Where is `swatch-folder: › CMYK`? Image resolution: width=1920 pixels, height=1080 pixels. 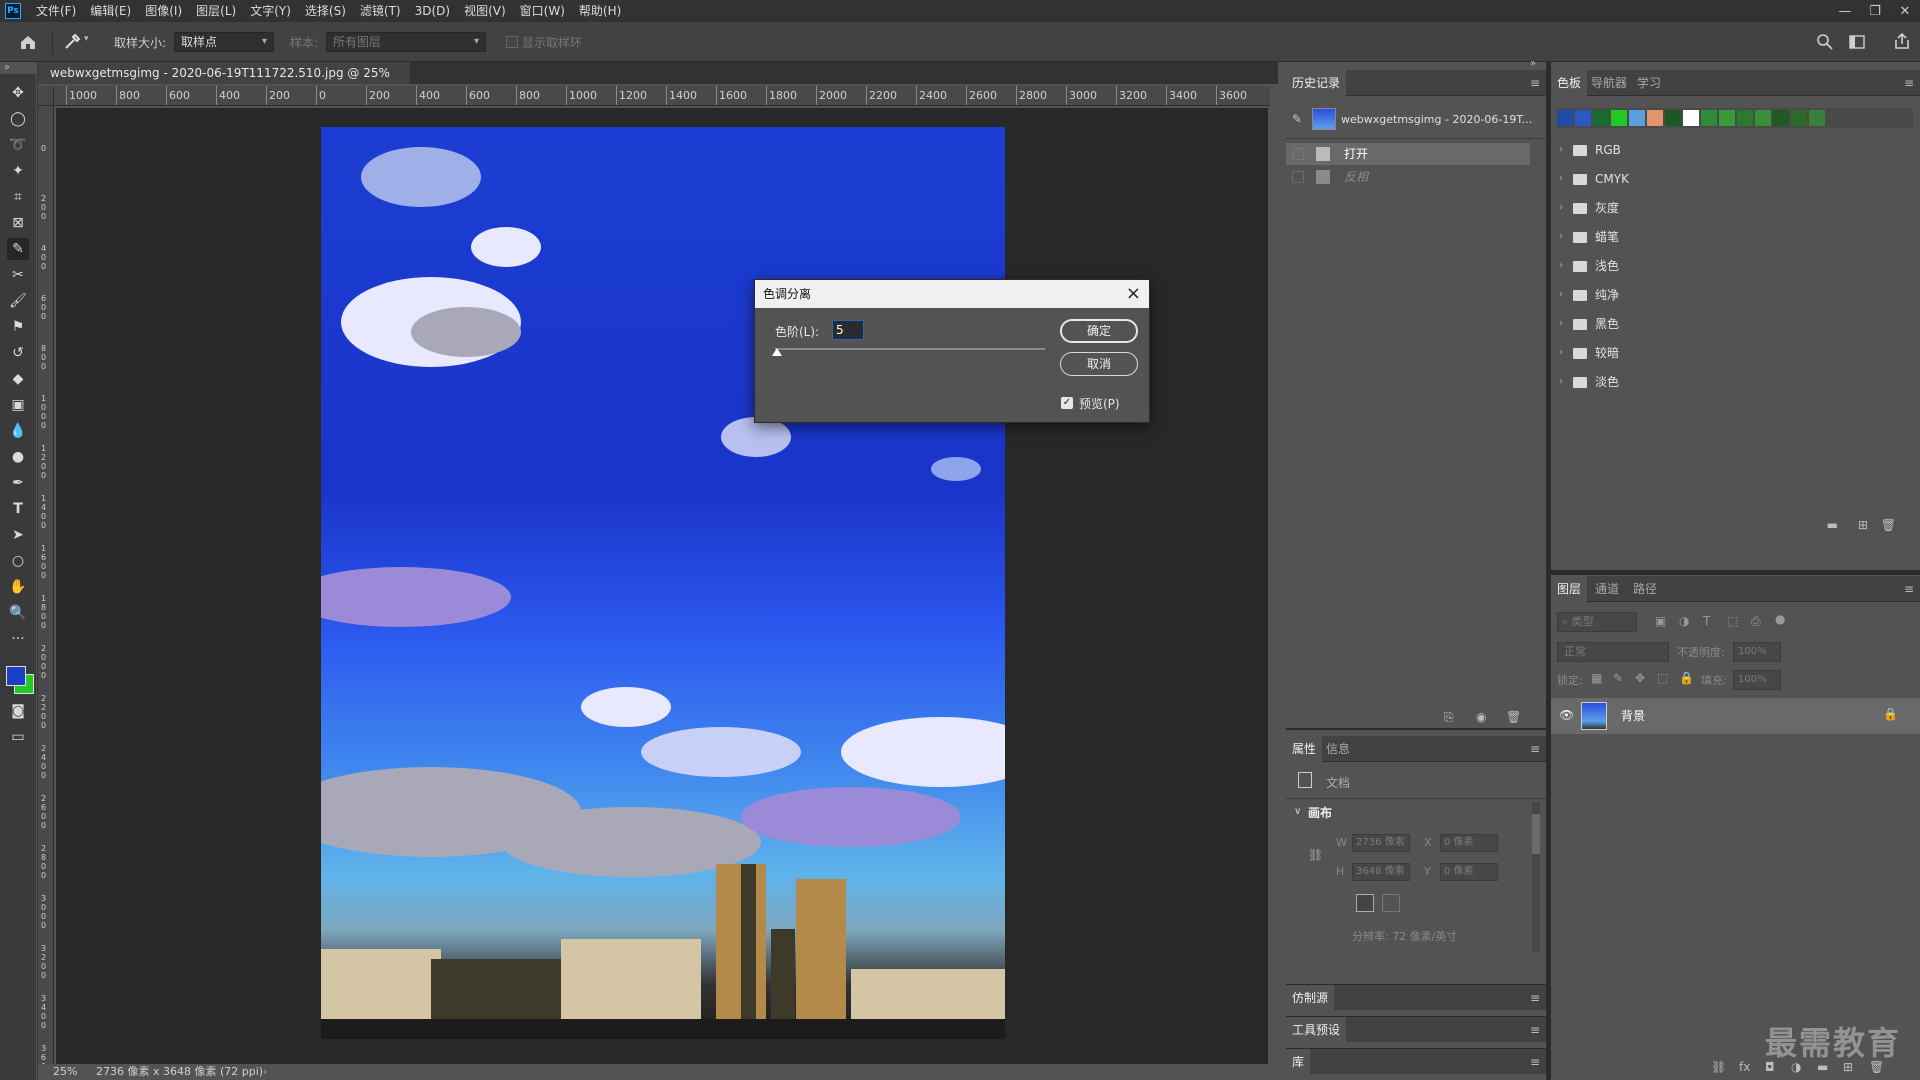 swatch-folder: › CMYK is located at coordinates (1731, 179).